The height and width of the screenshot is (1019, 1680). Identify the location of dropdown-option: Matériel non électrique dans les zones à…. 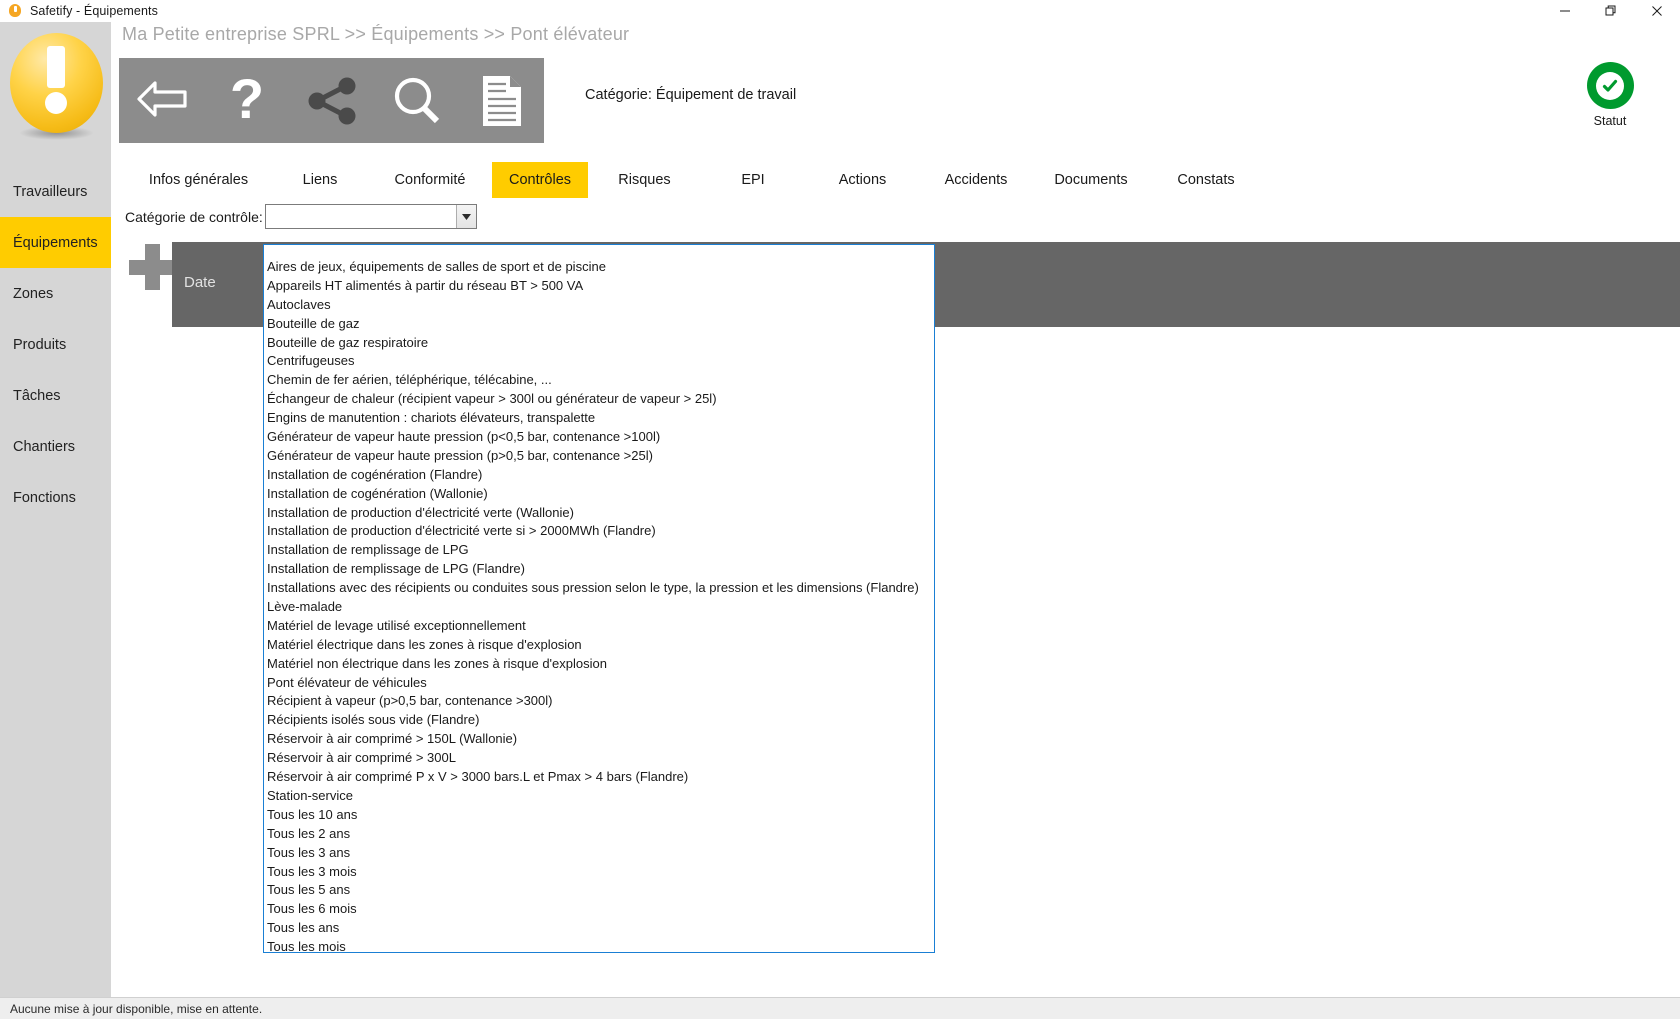
(599, 664).